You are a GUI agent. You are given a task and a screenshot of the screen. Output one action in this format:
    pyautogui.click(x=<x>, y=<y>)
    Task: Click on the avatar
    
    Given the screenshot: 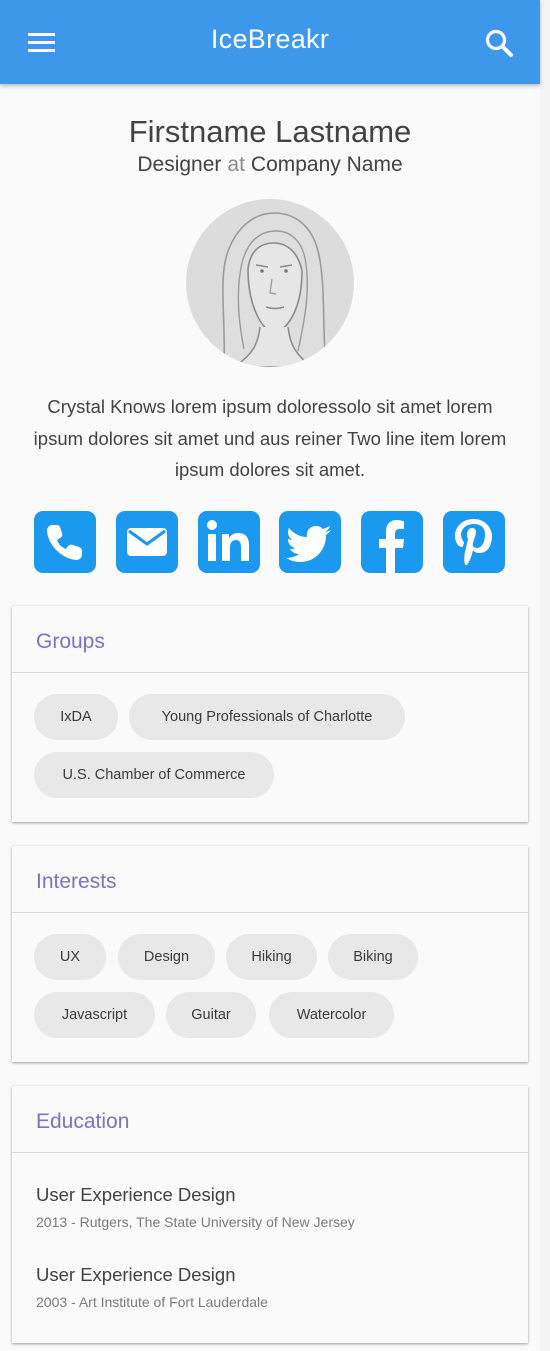 What is the action you would take?
    pyautogui.click(x=270, y=283)
    